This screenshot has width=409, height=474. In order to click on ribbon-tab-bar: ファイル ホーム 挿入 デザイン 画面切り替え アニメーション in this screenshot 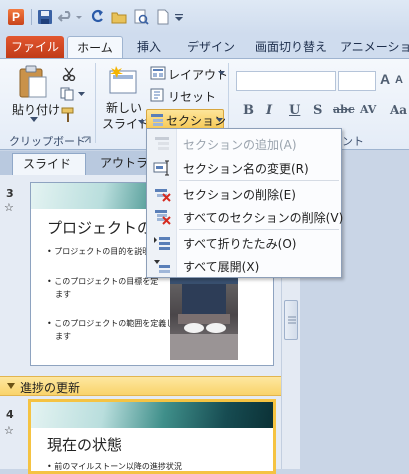, I will do `click(204, 46)`.